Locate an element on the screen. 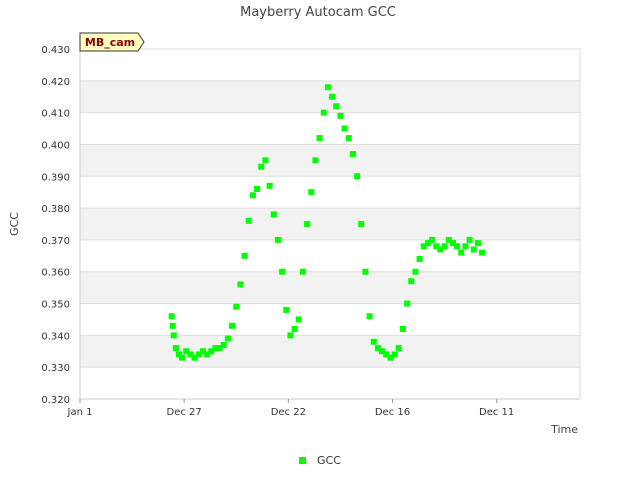 This screenshot has height=484, width=640. y-tick-label: 0.350 is located at coordinates (55, 305).